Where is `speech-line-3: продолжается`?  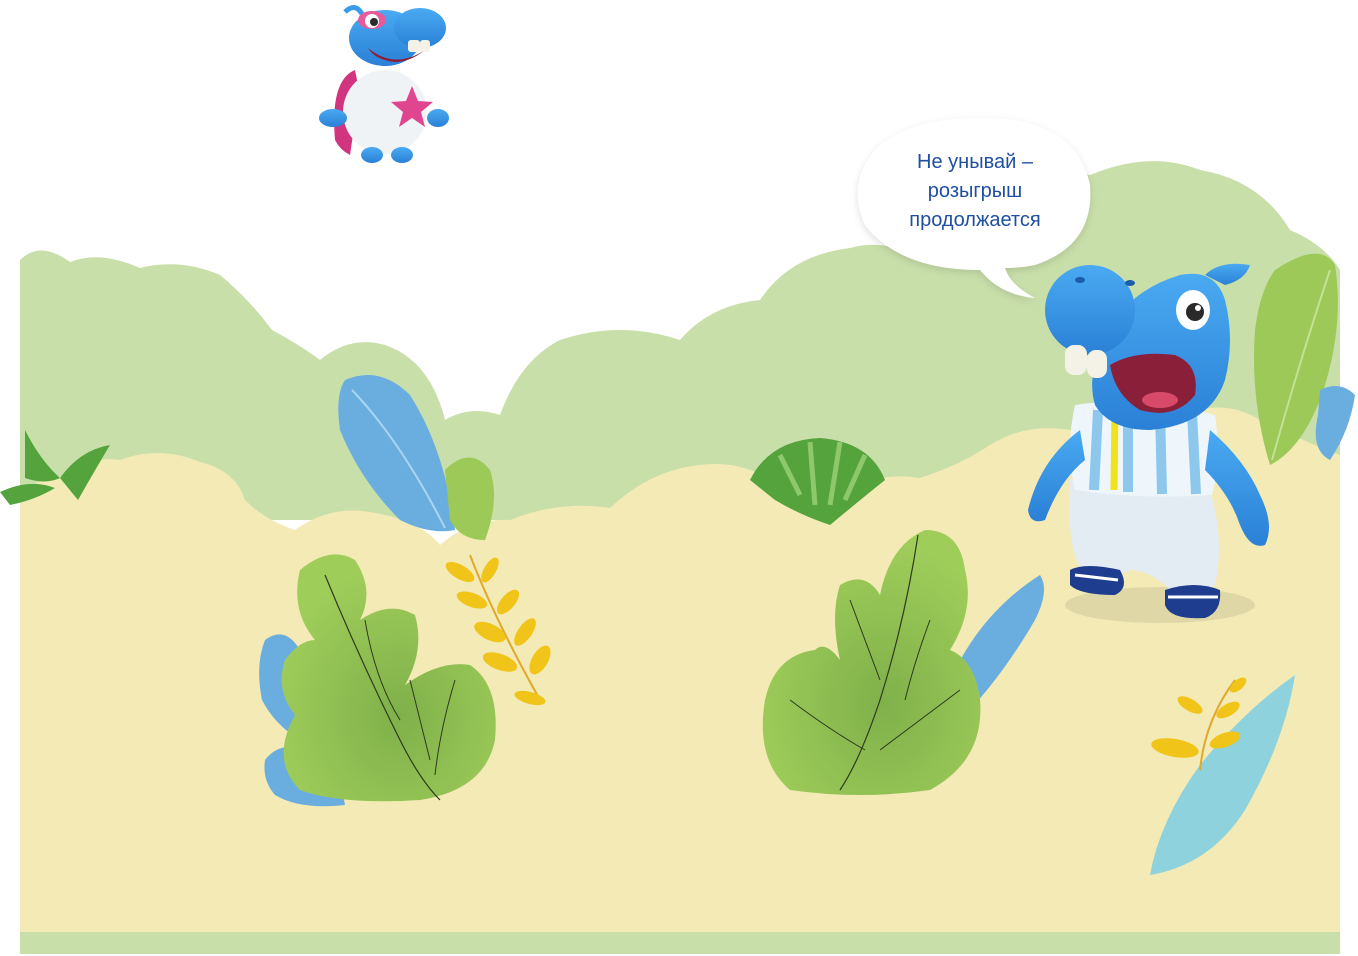
speech-line-3: продолжается is located at coordinates (975, 220).